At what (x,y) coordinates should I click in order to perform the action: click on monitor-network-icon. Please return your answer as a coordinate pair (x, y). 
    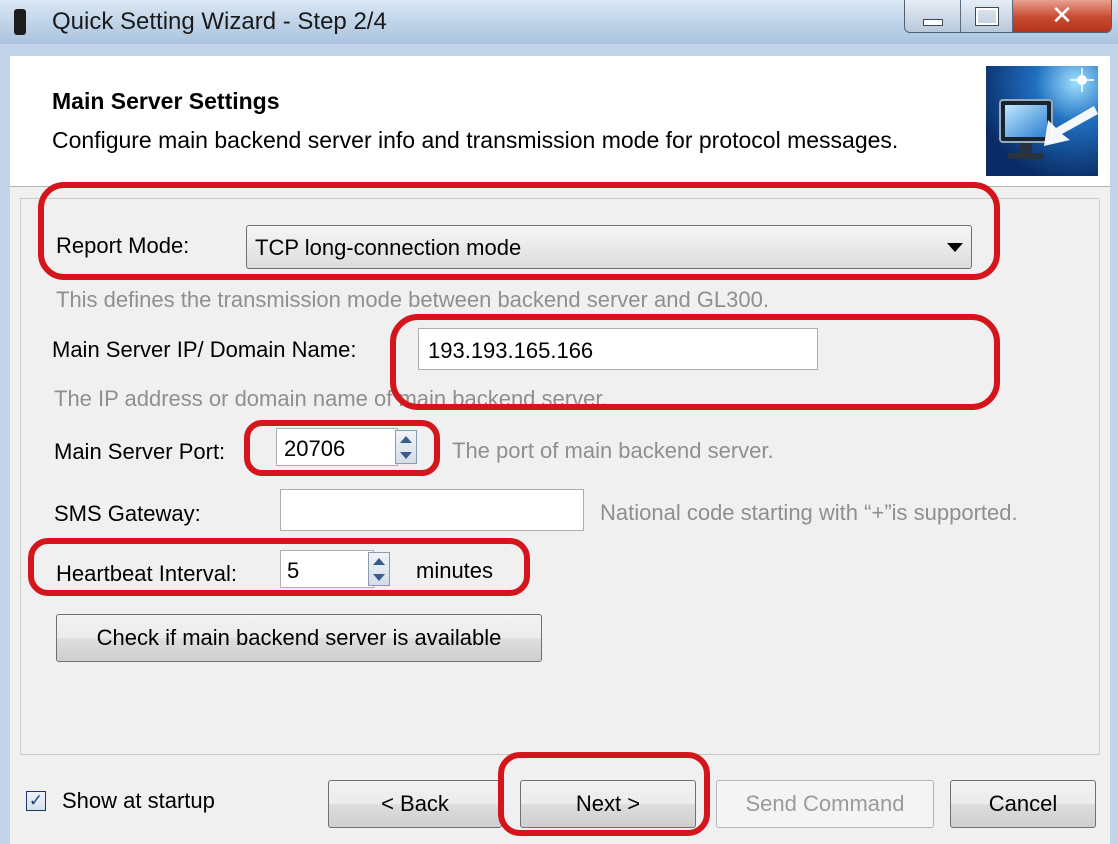
    Looking at the image, I should click on (1042, 121).